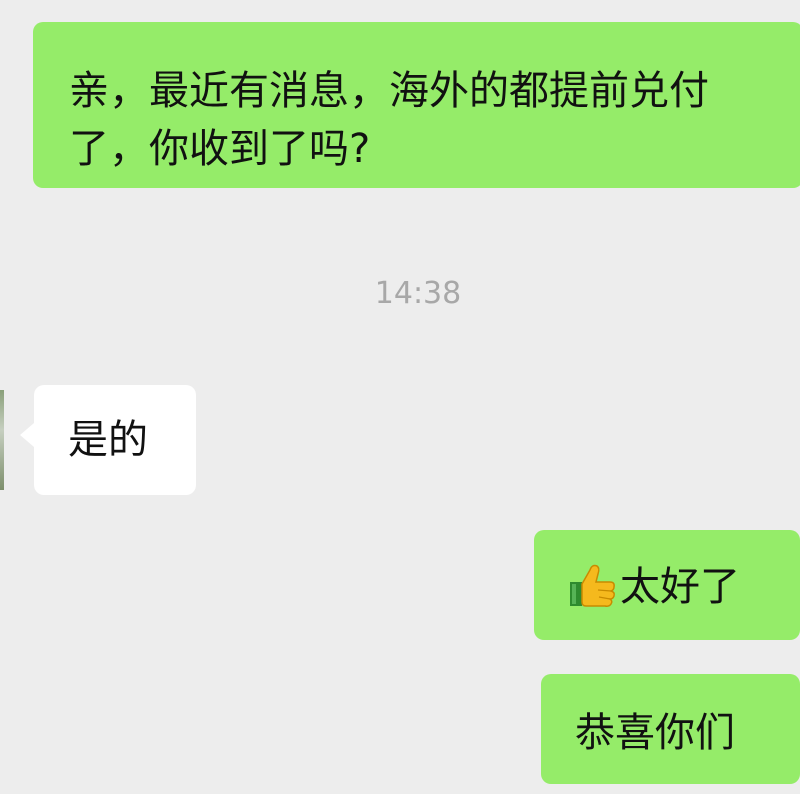 The height and width of the screenshot is (794, 800). I want to click on contact-avatar, so click(2, 440).